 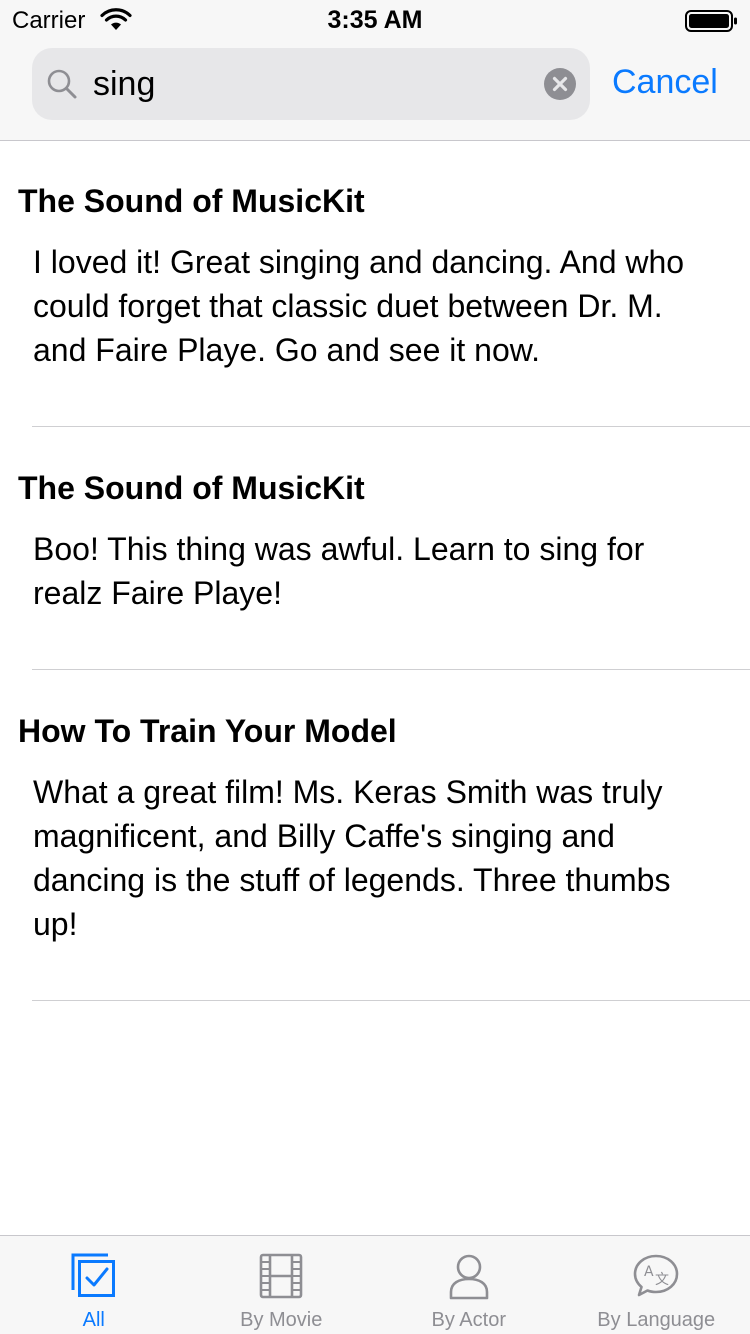 I want to click on search-icon, so click(x=62, y=84).